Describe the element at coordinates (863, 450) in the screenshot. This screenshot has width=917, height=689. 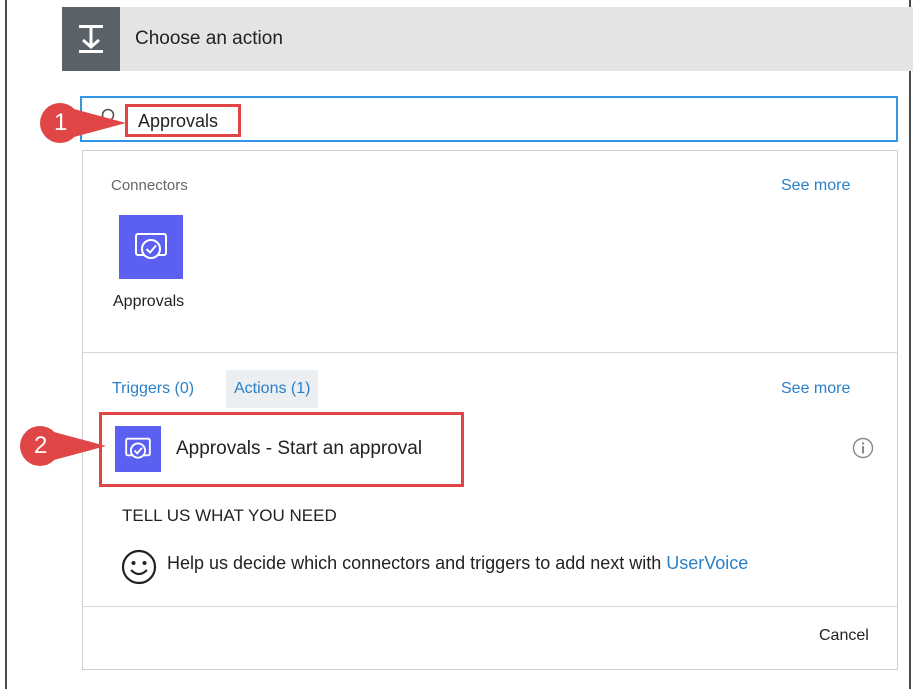
I see `info-icon` at that location.